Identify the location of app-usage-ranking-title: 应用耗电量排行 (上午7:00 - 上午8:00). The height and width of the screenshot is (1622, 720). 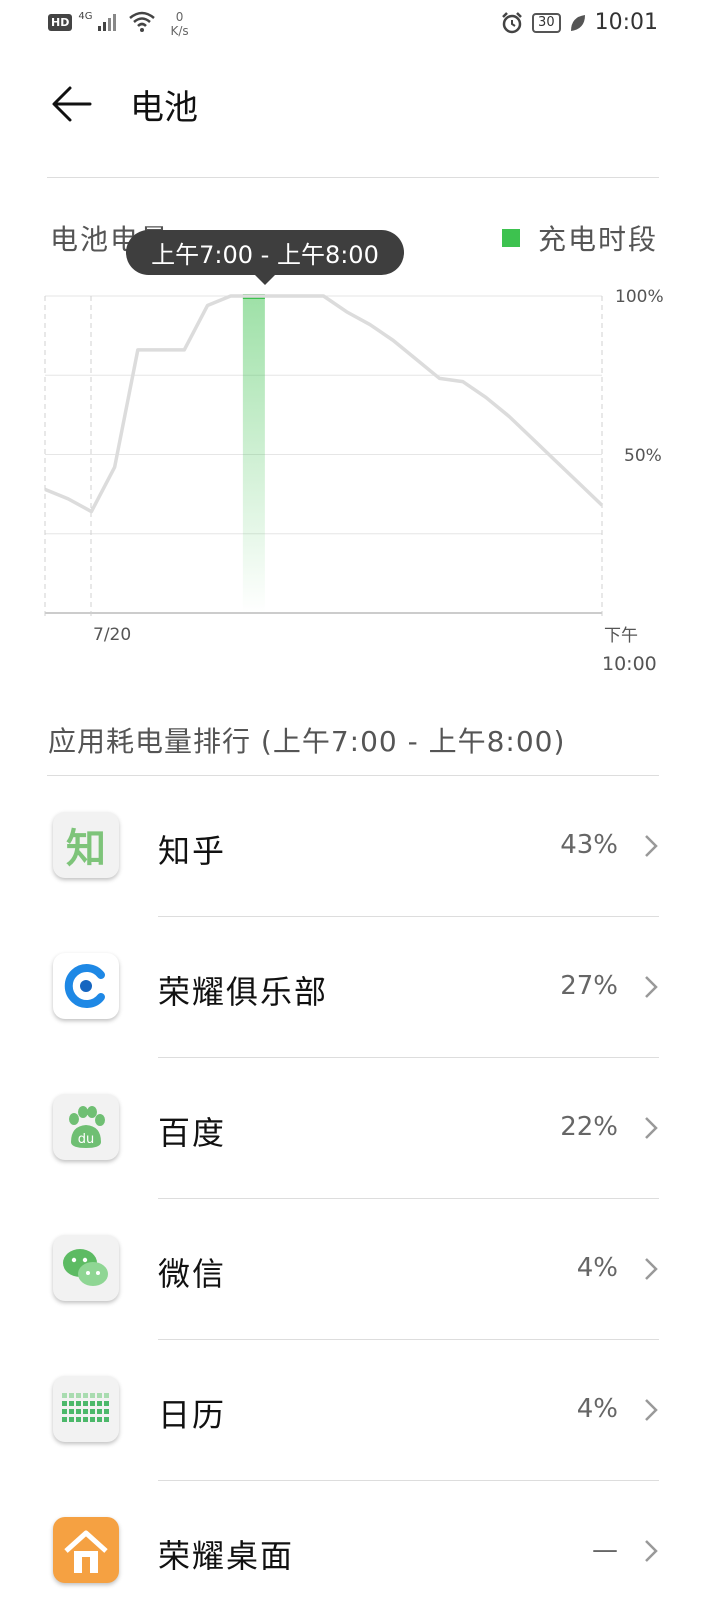
(307, 741).